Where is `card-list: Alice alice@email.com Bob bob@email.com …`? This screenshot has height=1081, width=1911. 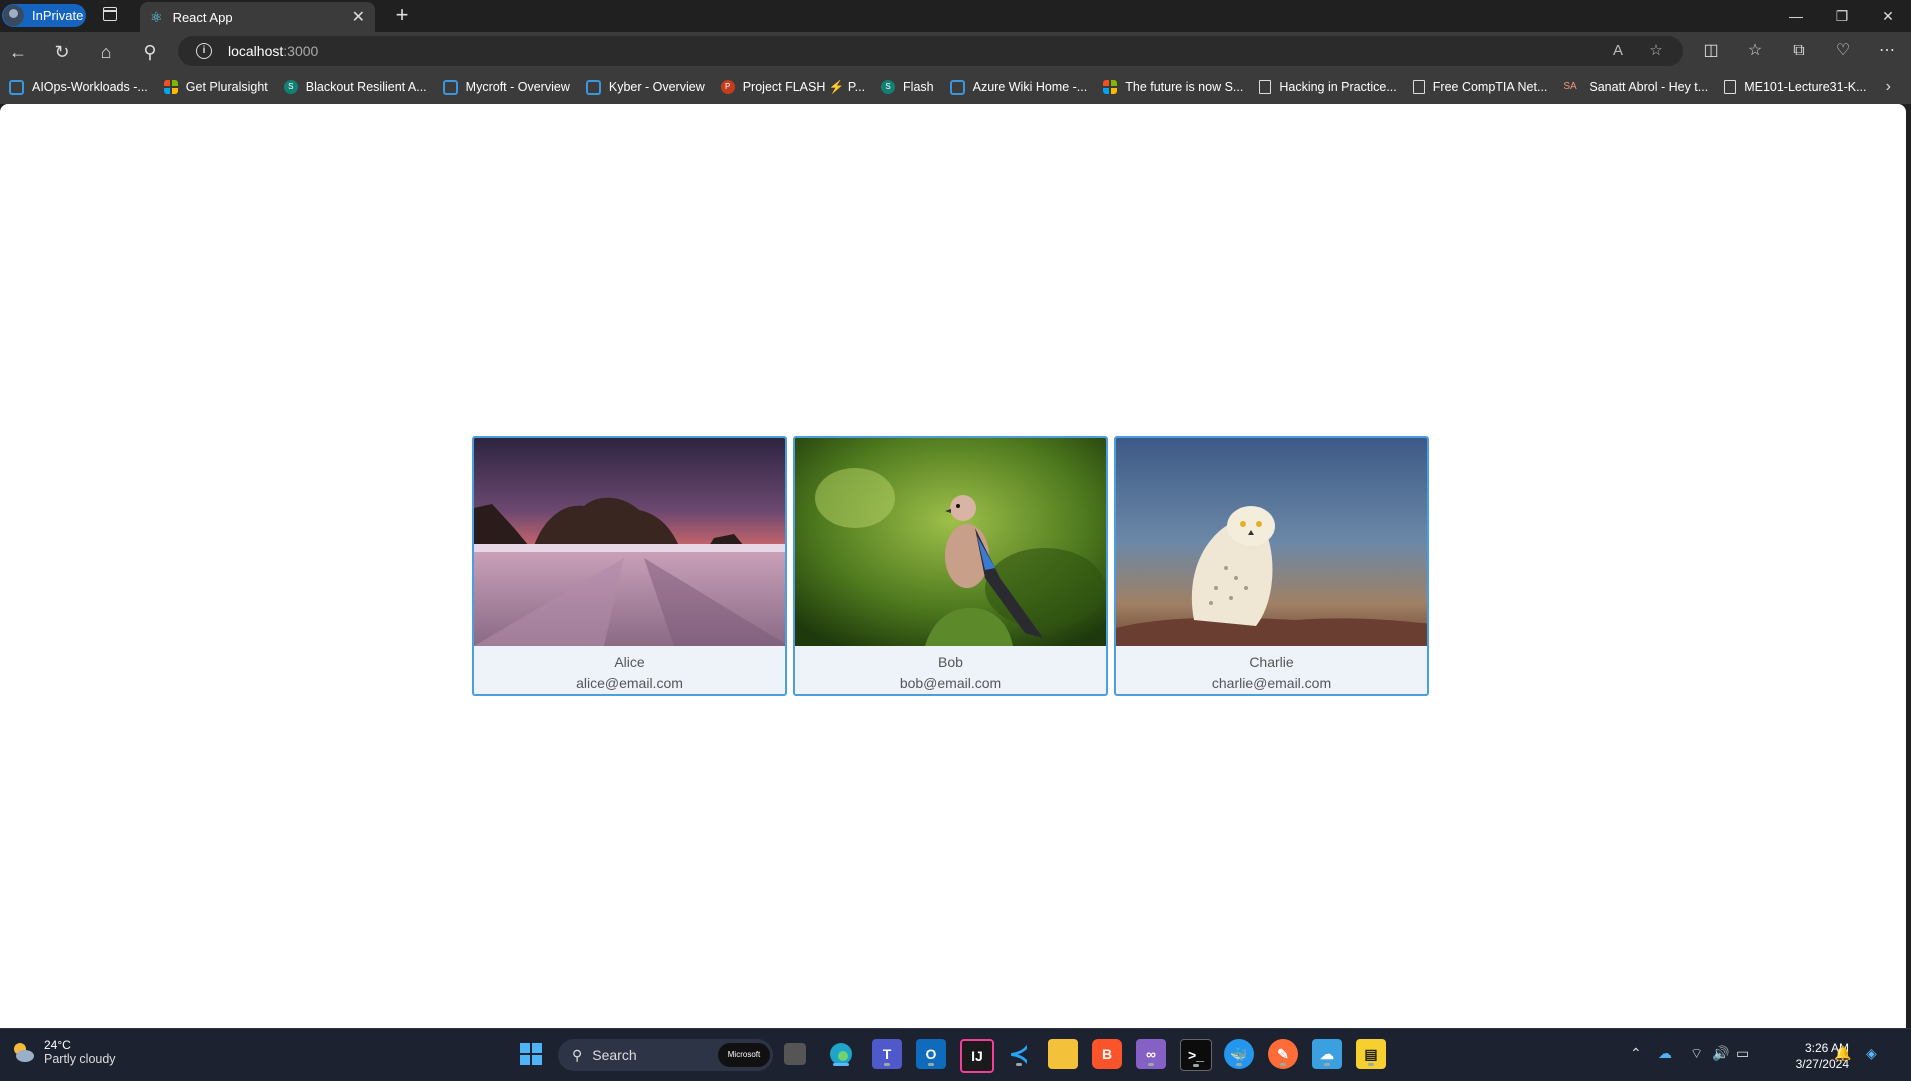
card-list: Alice alice@email.com Bob bob@email.com … is located at coordinates (950, 566).